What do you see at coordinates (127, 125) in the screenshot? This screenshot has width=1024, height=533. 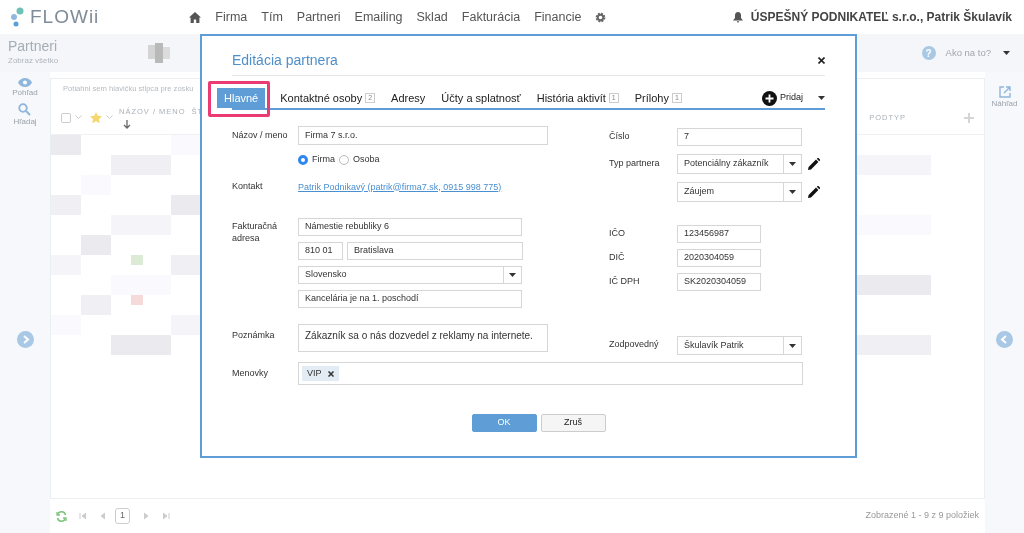 I see `sort-arrow-icon` at bounding box center [127, 125].